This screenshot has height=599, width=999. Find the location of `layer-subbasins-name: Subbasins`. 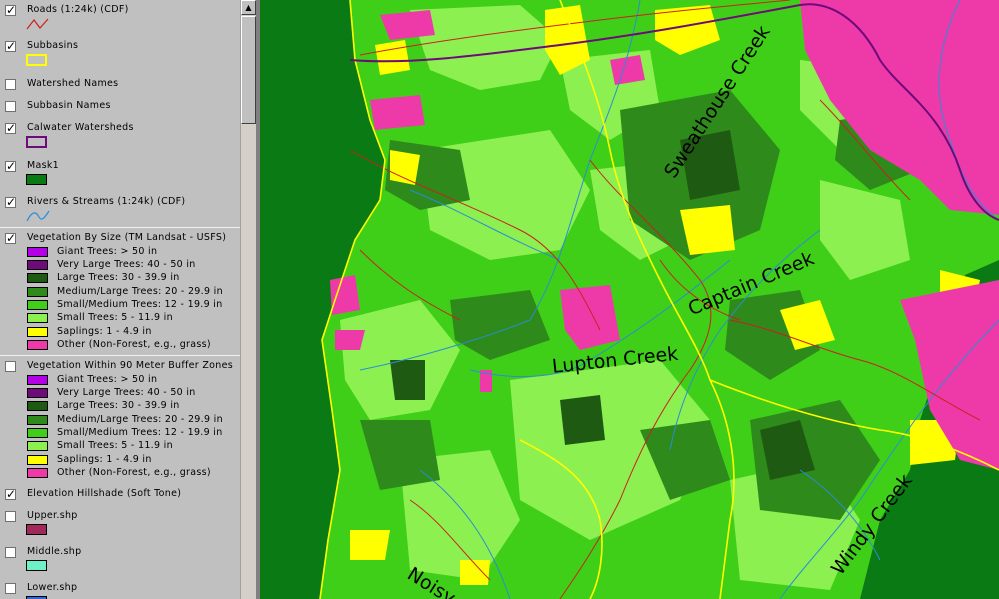

layer-subbasins-name: Subbasins is located at coordinates (53, 45).